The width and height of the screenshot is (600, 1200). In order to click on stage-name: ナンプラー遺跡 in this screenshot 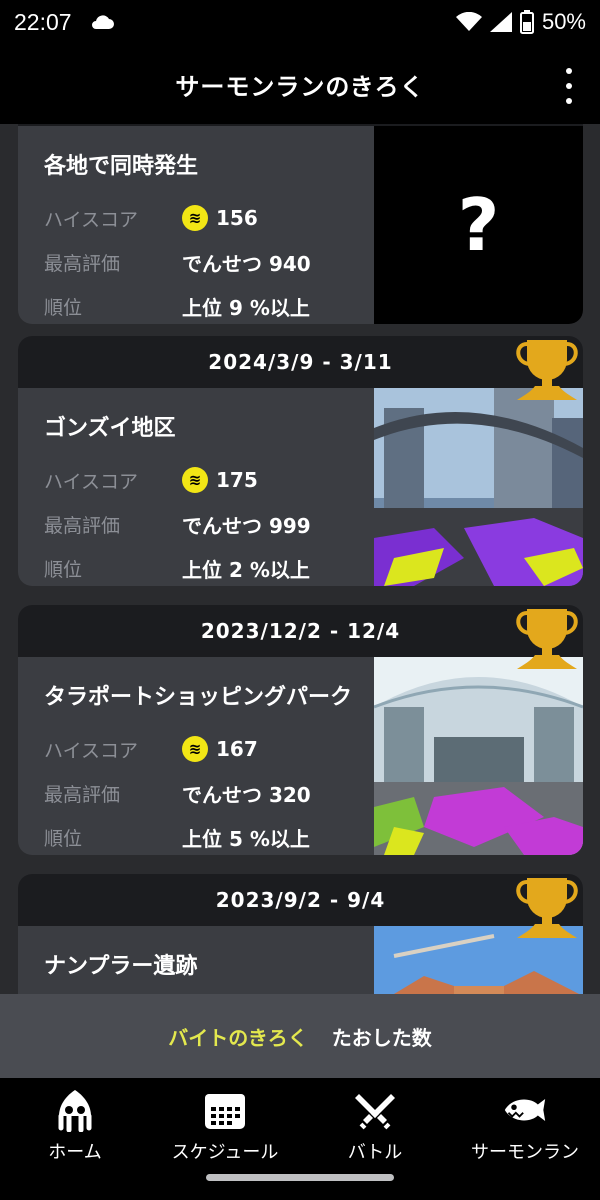, I will do `click(121, 966)`.